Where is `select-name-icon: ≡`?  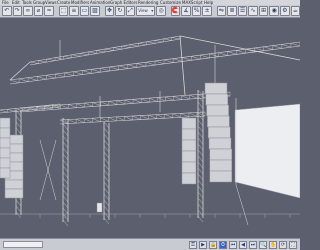 select-name-icon: ≡ is located at coordinates (74, 11).